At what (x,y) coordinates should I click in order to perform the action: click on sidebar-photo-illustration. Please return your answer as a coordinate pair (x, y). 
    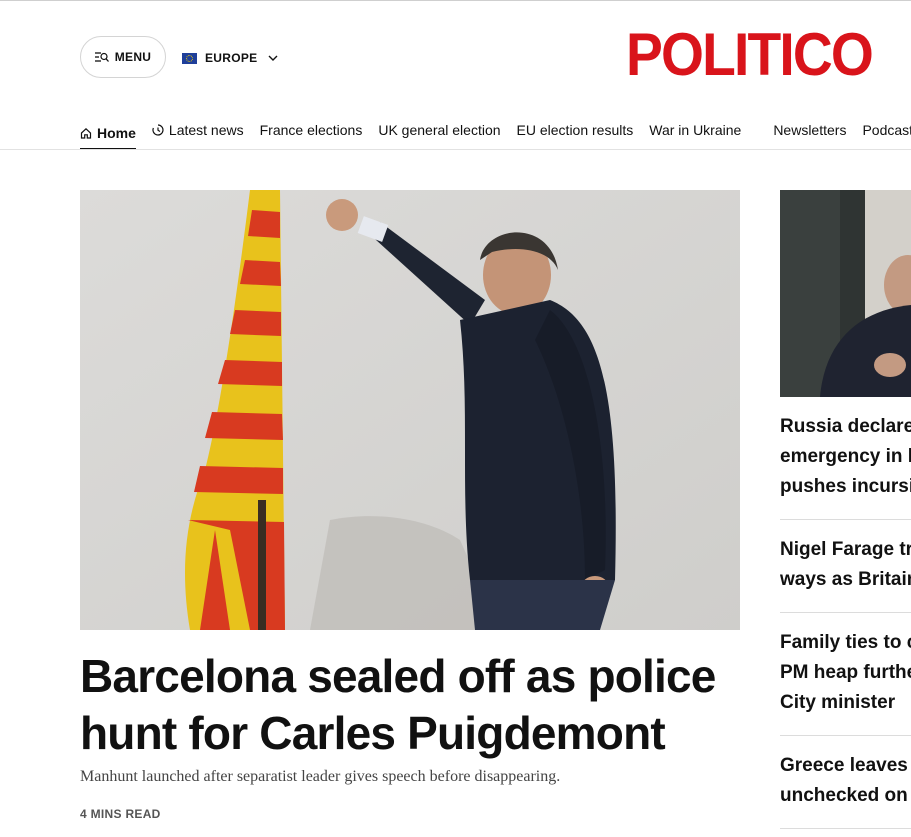
    Looking at the image, I should click on (845, 293).